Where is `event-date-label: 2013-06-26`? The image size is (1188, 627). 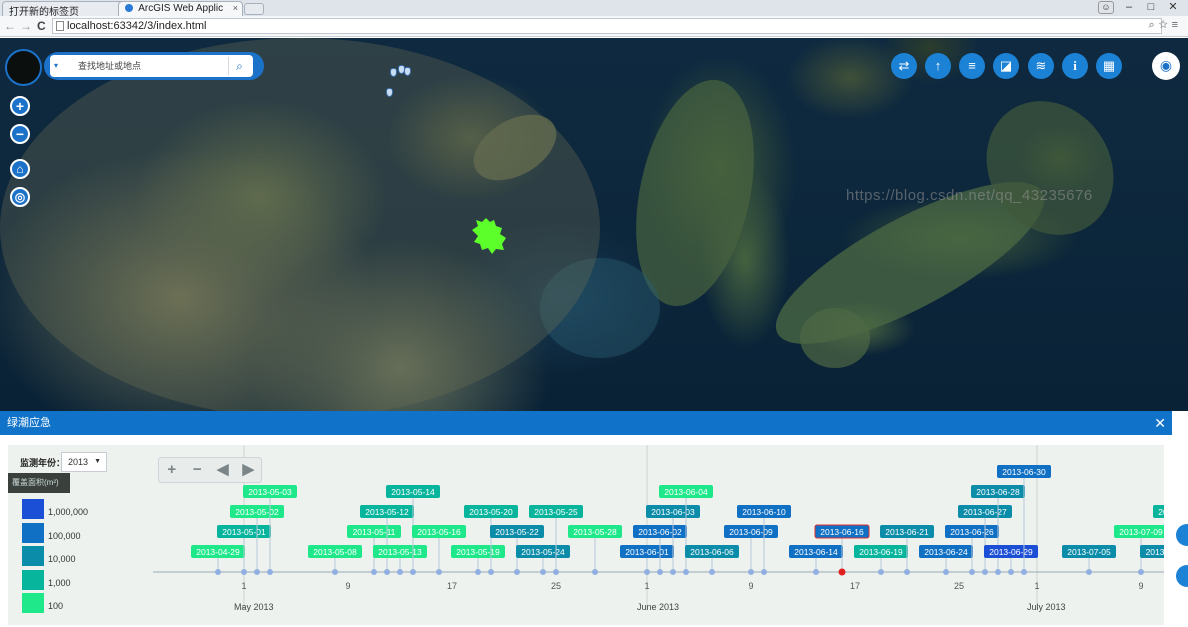
event-date-label: 2013-06-26 is located at coordinates (972, 532).